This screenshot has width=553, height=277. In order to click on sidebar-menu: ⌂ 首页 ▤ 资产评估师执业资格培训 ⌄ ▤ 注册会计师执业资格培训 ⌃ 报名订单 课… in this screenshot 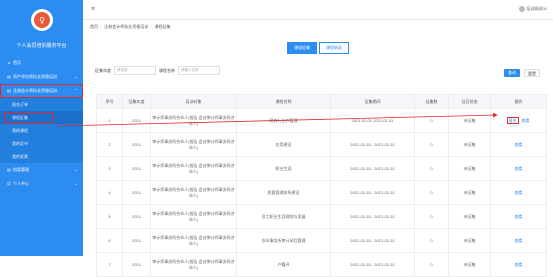, I will do `click(41, 123)`.